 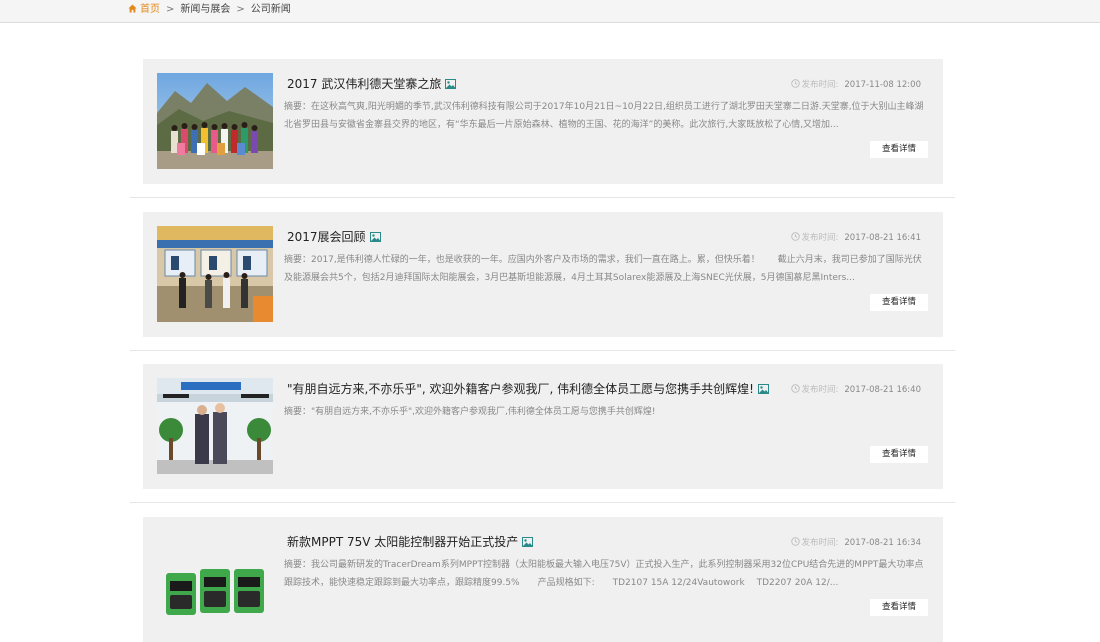 I want to click on publish-date: 发布时间: 2017-11-08 12:00, so click(x=855, y=85).